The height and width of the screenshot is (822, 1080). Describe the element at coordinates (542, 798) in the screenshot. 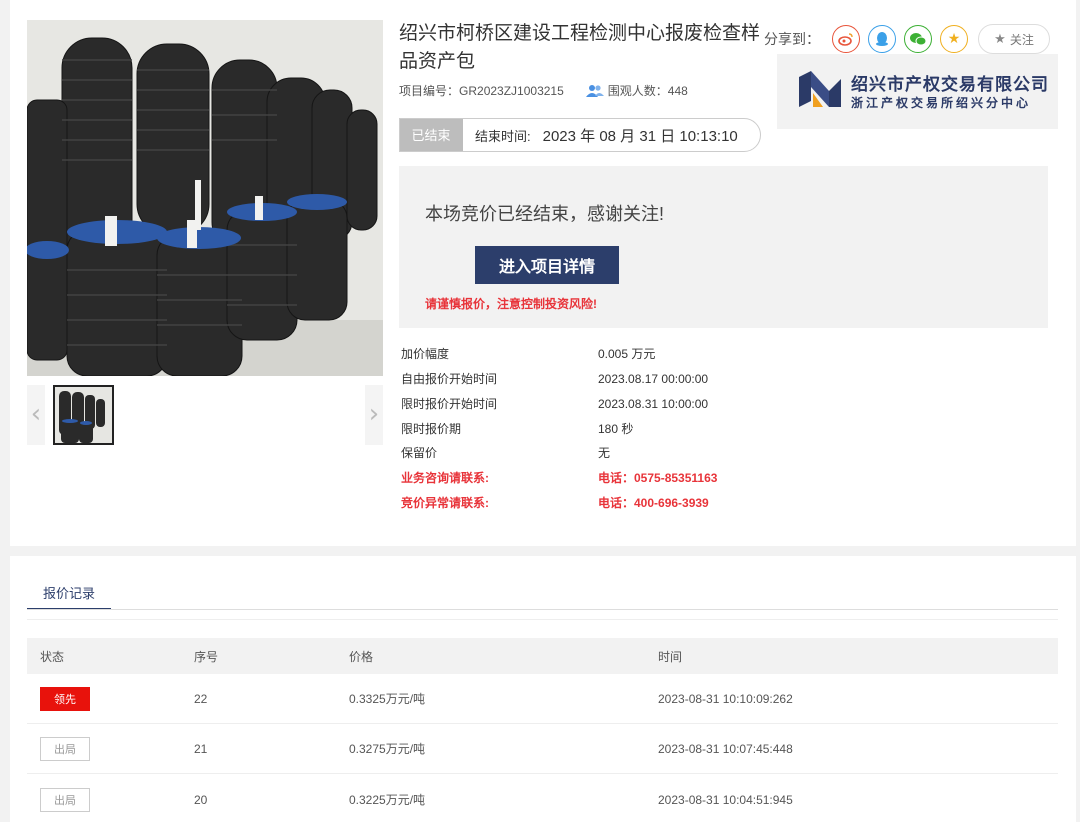

I see `table-row: 出局 20 0.3225万元/吨 2023-08-31 10:04:51:945` at that location.